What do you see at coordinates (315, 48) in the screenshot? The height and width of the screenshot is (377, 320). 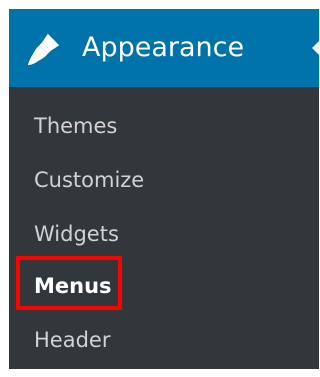 I see `current-menu-pointer` at bounding box center [315, 48].